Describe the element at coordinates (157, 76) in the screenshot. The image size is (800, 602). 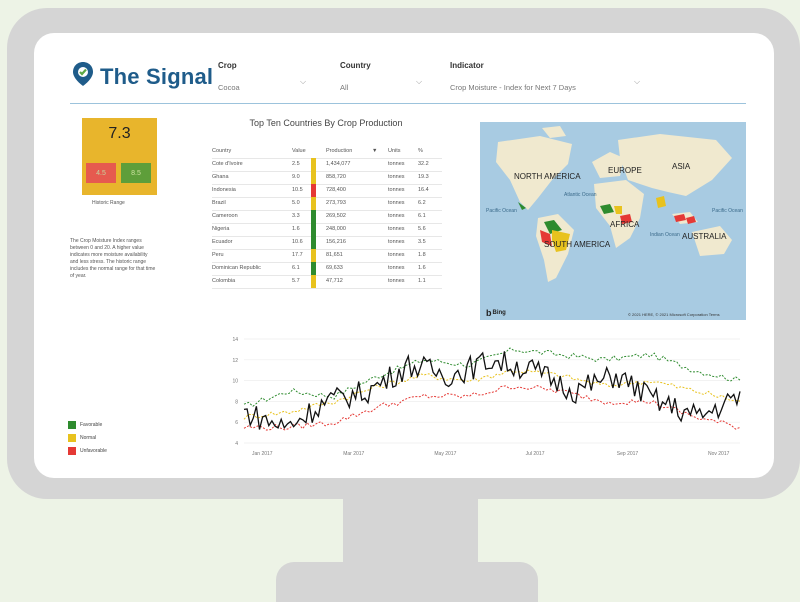
I see `brand-name: The Signal` at that location.